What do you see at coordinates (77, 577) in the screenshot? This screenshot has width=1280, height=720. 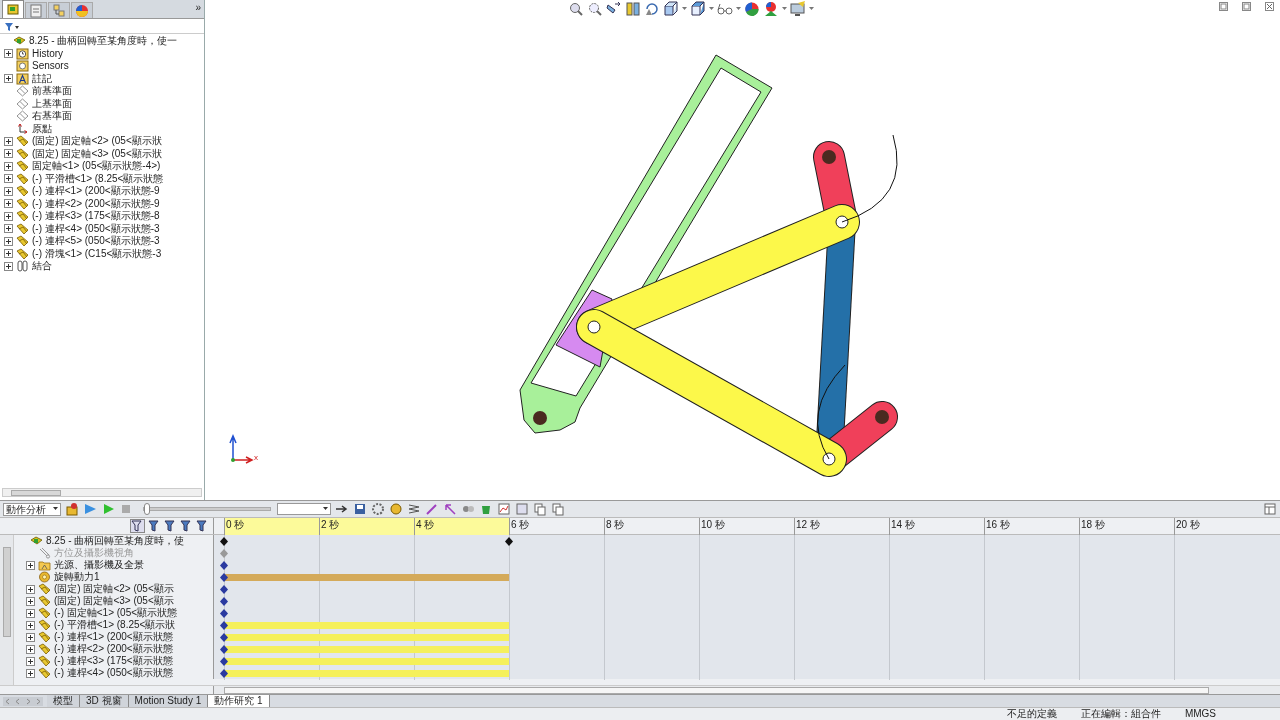 I see `tree-item: 旋轉動力1` at bounding box center [77, 577].